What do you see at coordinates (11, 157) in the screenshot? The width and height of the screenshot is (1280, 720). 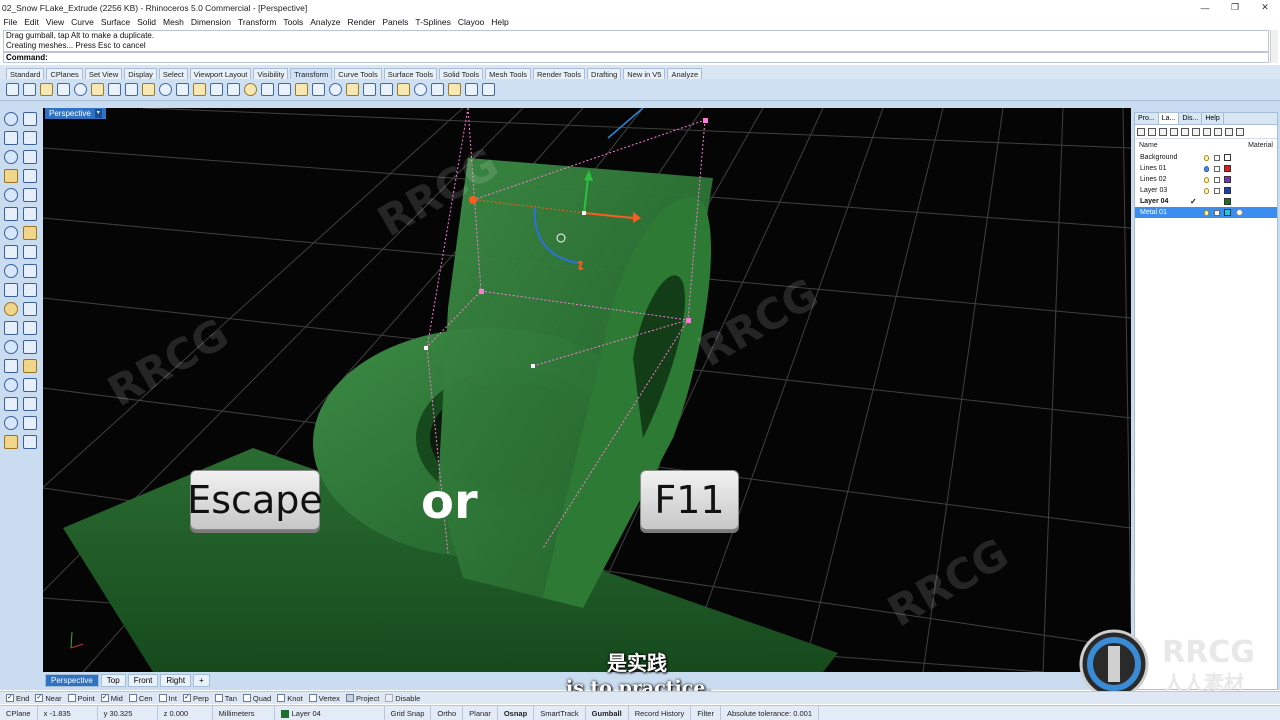 I see `circle-icon` at bounding box center [11, 157].